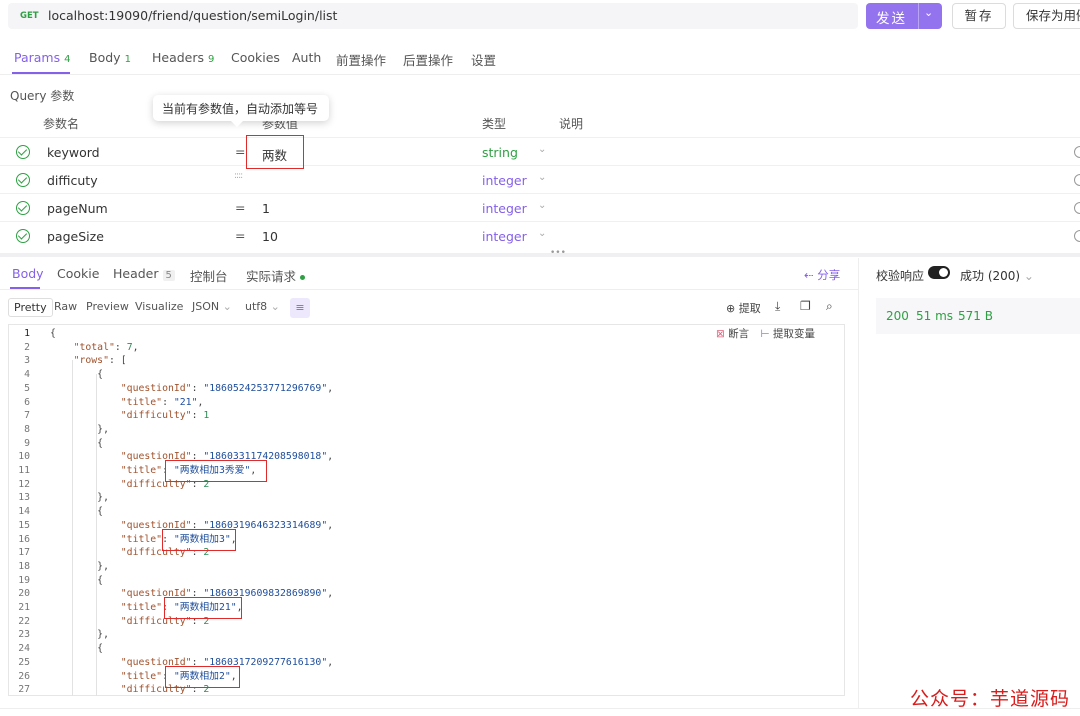 The height and width of the screenshot is (716, 1080). What do you see at coordinates (24, 512) in the screenshot?
I see `line-number: 14` at bounding box center [24, 512].